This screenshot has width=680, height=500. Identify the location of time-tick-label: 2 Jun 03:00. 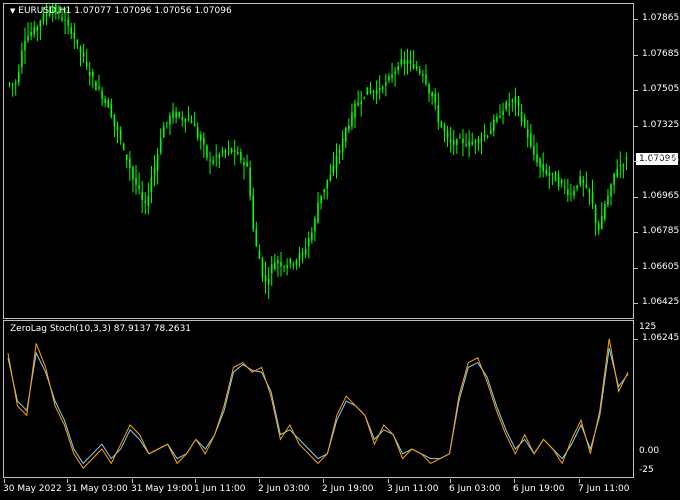
(284, 489).